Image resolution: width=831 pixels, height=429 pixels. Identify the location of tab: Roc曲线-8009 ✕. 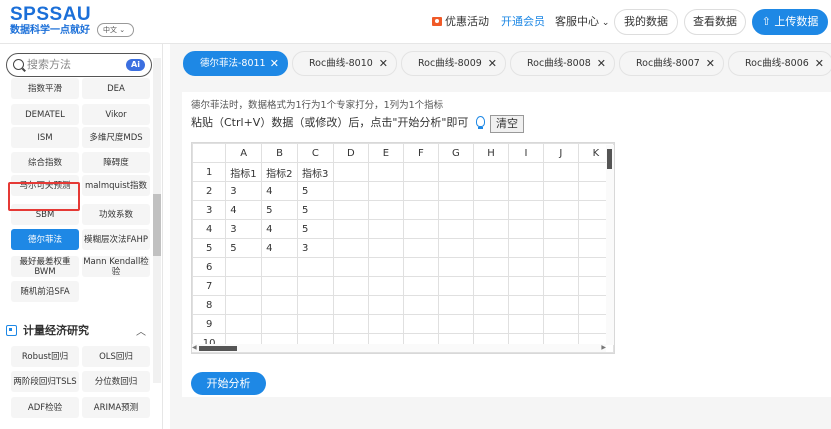
(453, 63).